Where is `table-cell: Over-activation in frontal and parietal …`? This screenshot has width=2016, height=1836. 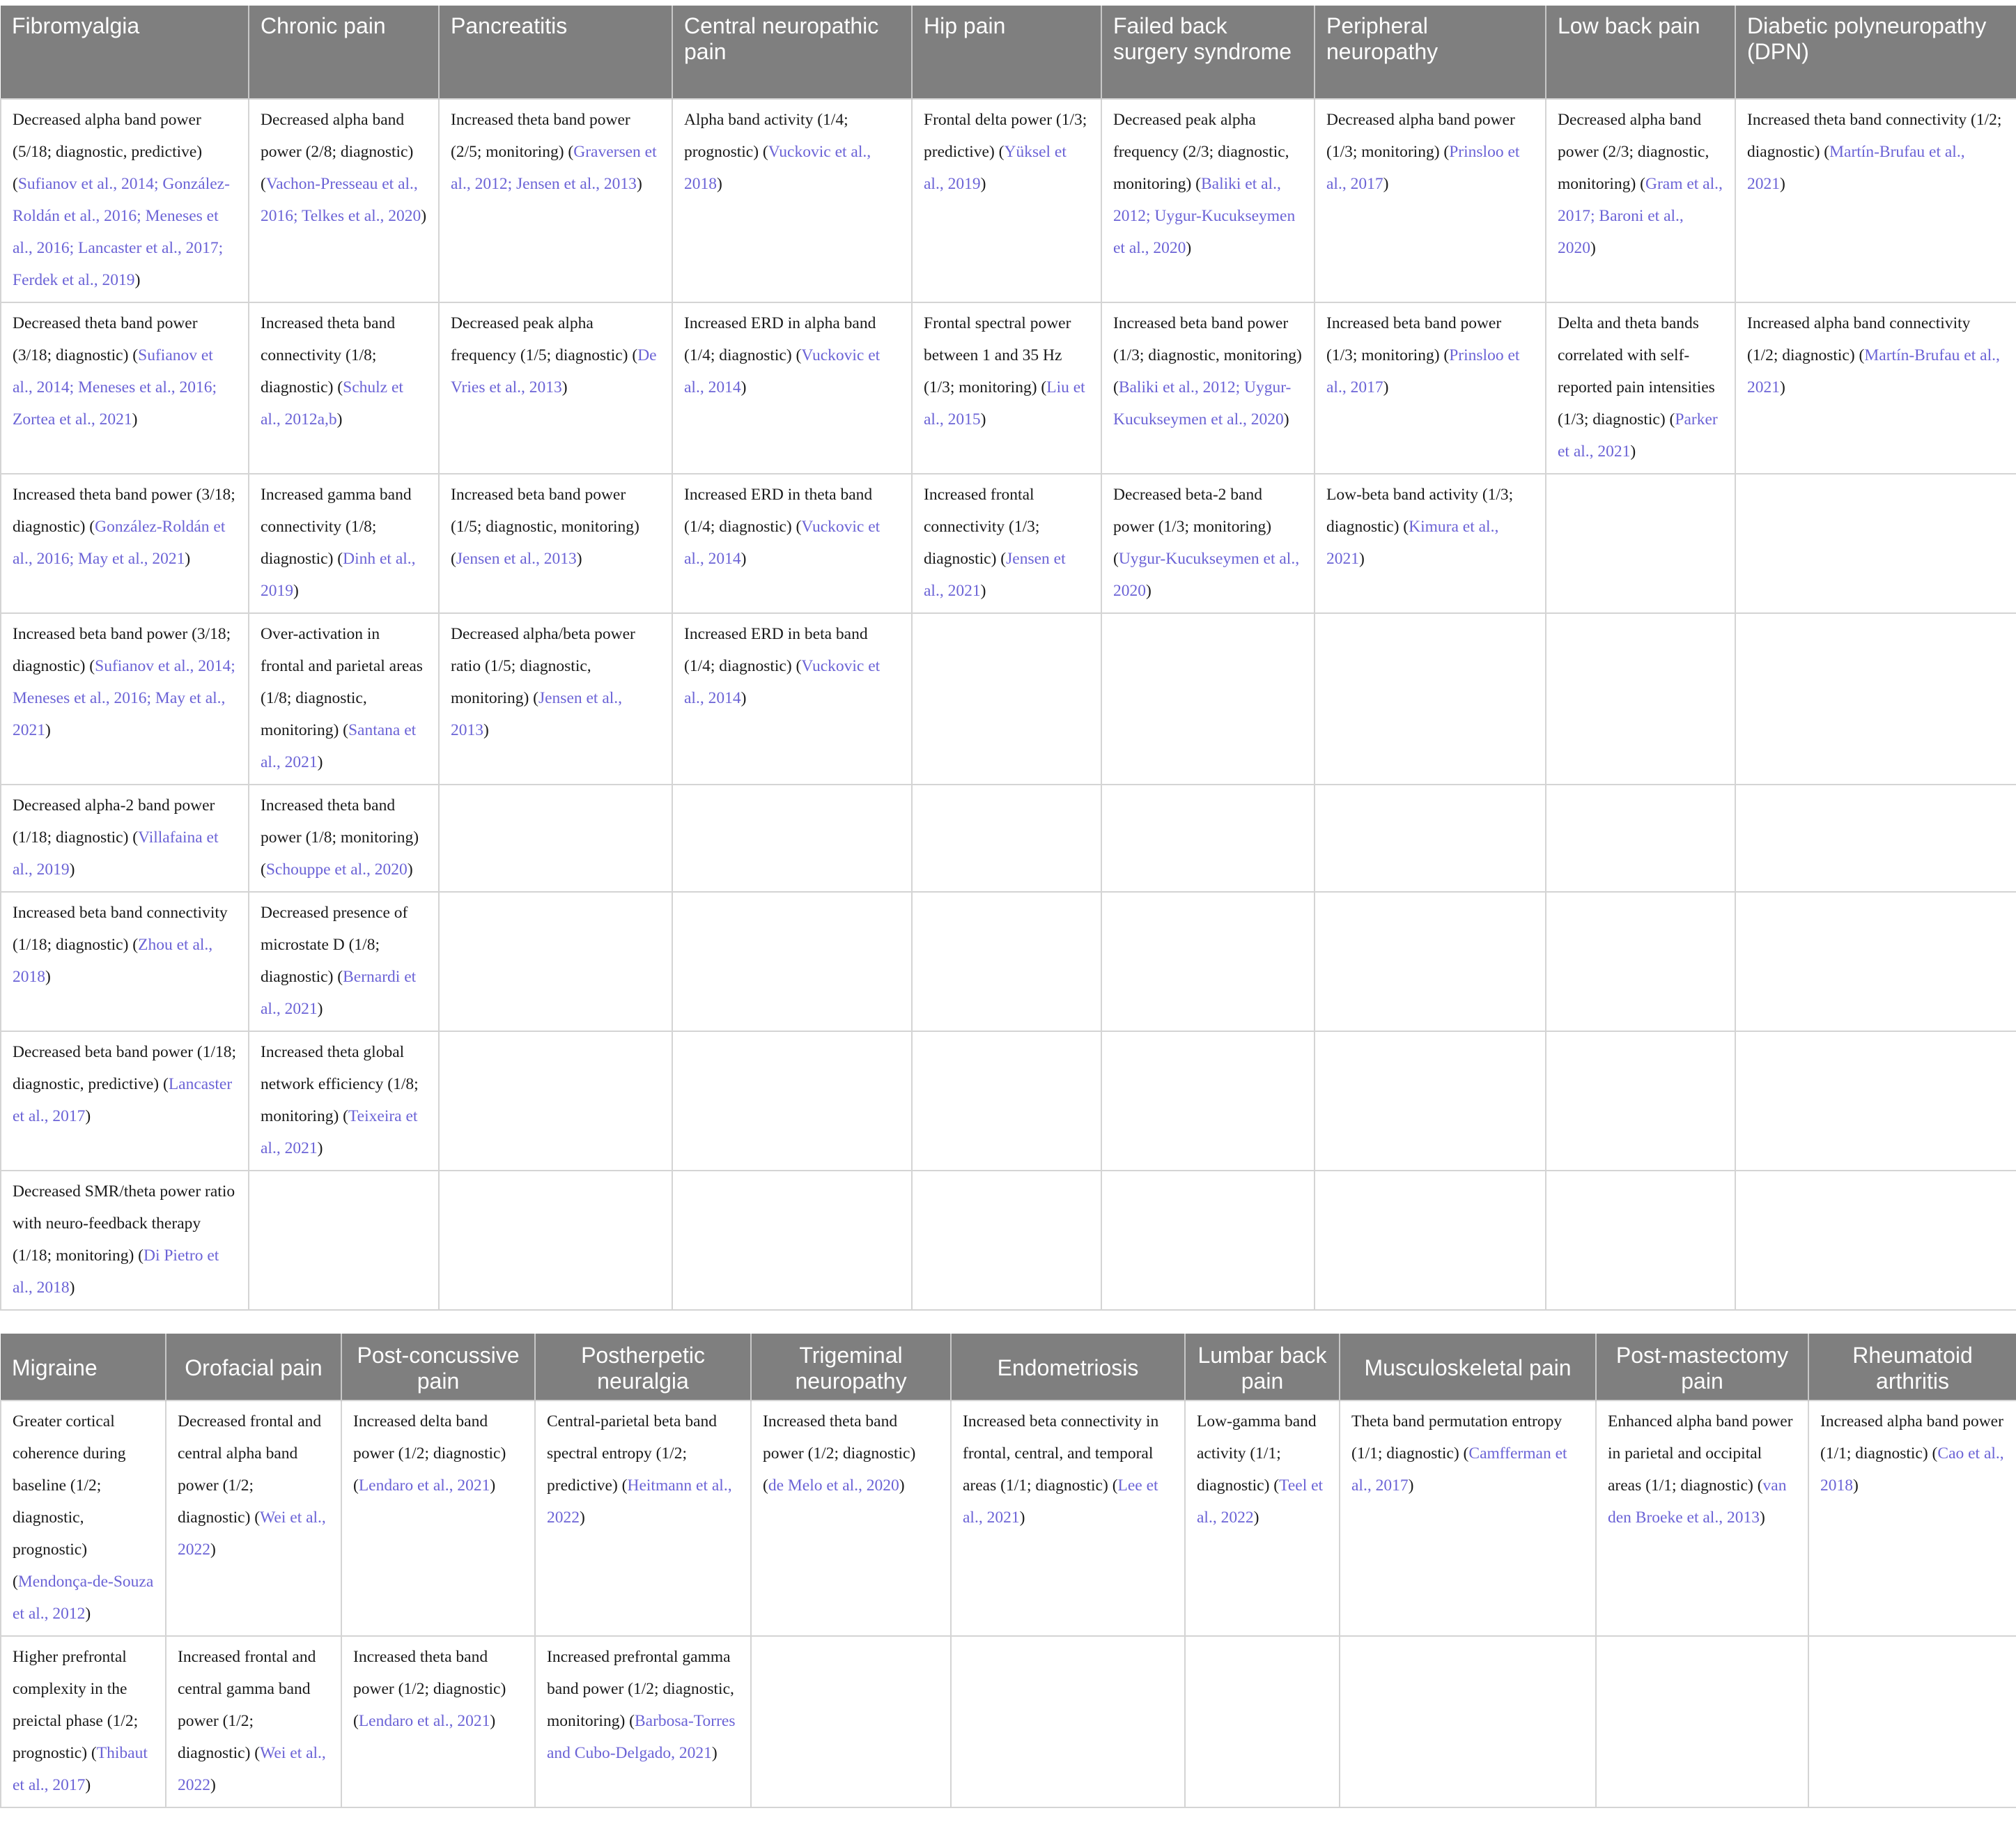
table-cell: Over-activation in frontal and parietal … is located at coordinates (344, 698).